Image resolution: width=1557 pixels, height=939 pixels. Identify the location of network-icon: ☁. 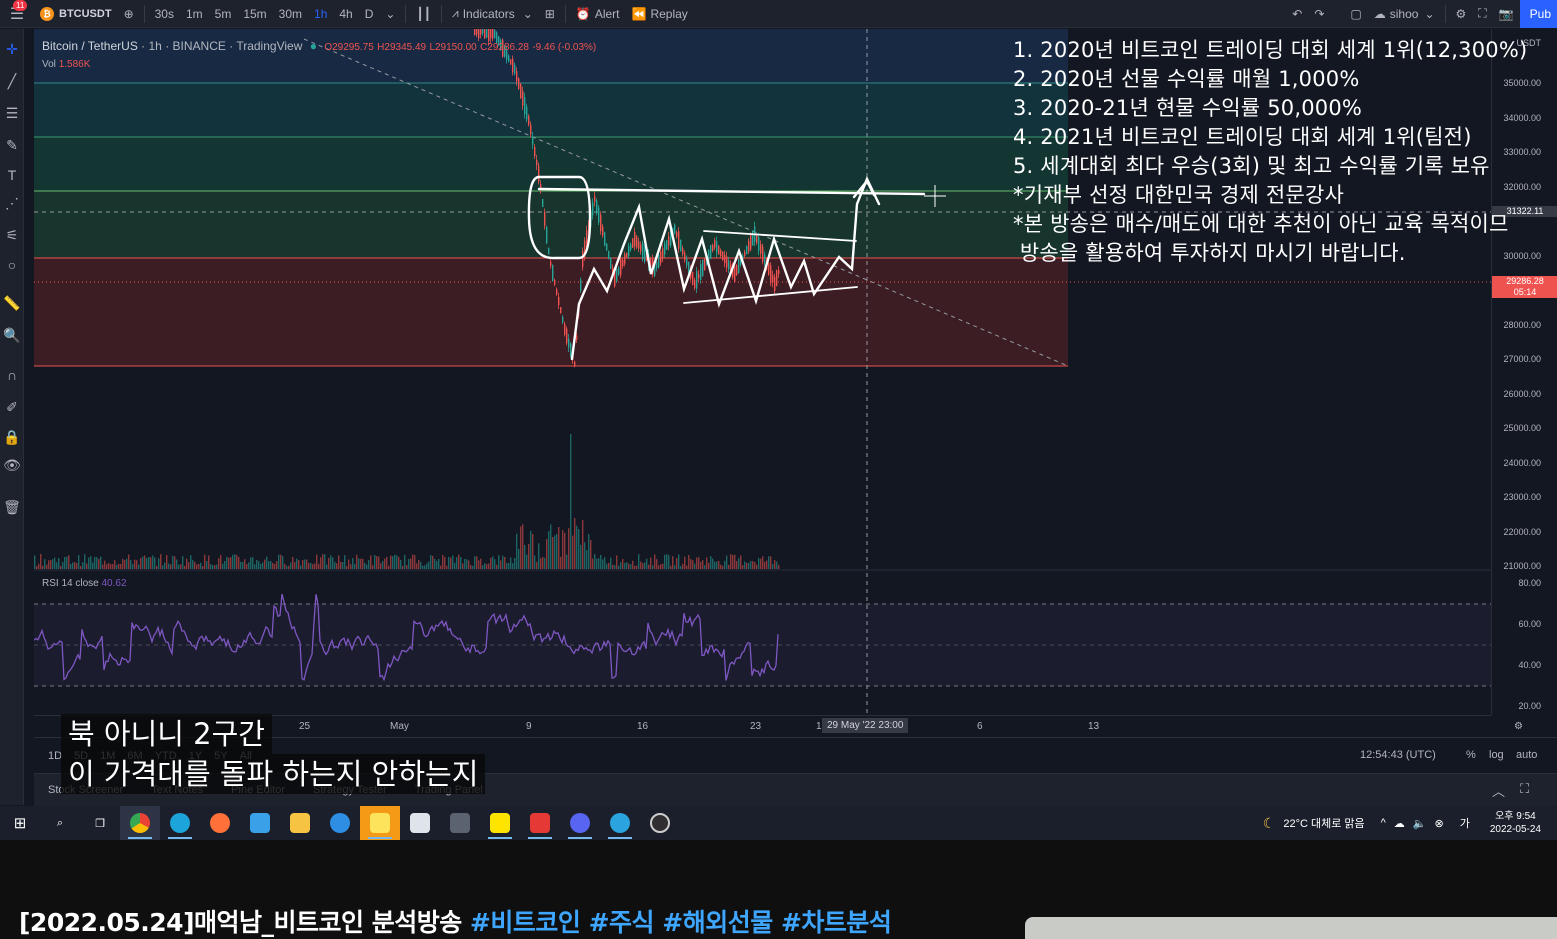
(1399, 823).